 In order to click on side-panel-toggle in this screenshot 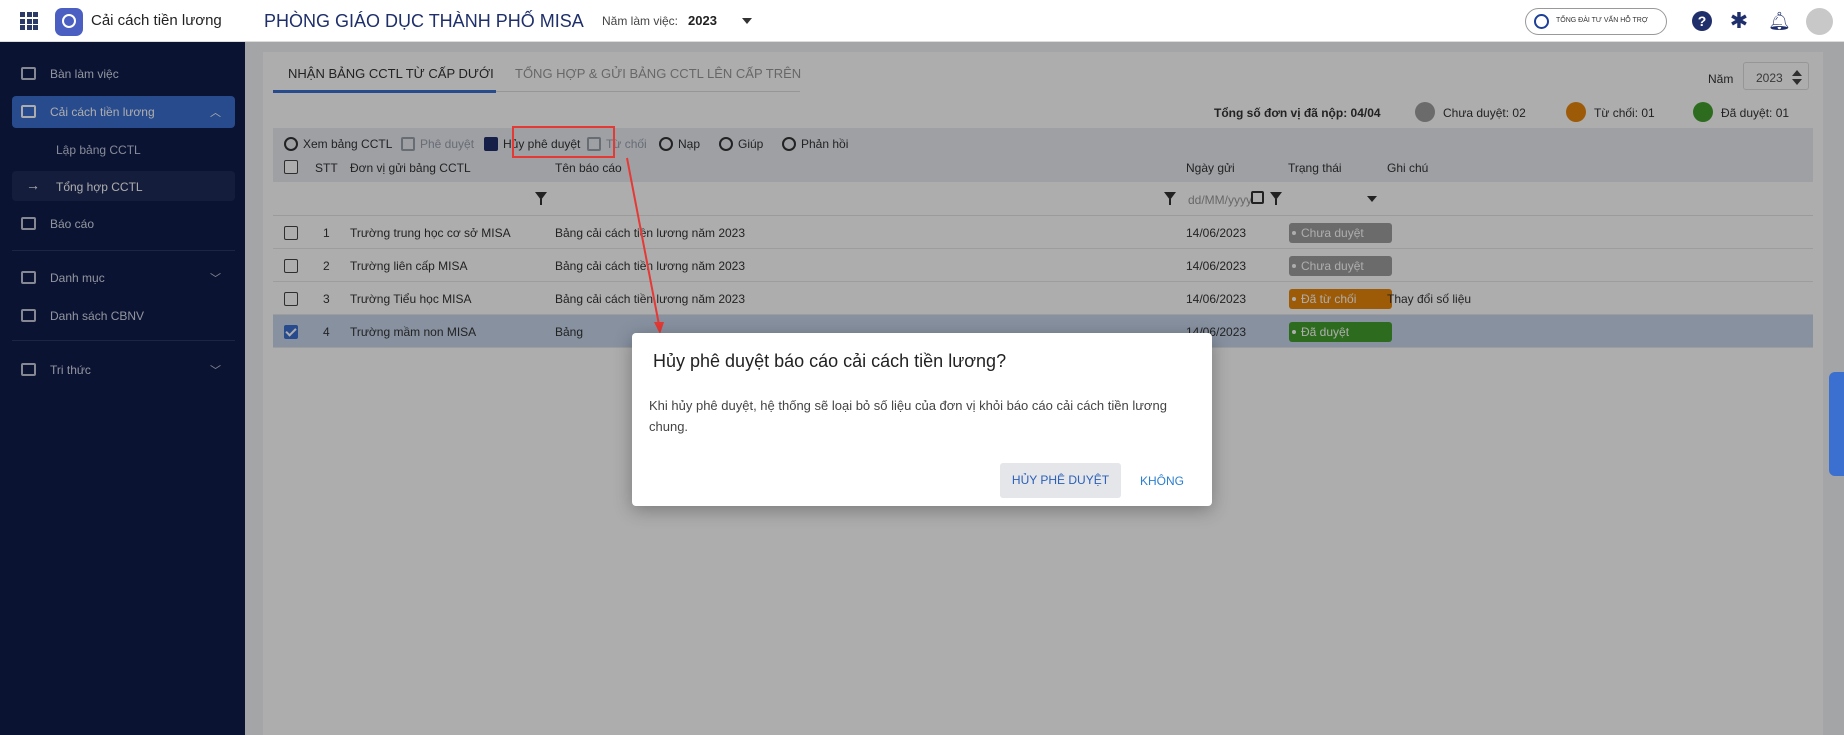, I will do `click(1836, 424)`.